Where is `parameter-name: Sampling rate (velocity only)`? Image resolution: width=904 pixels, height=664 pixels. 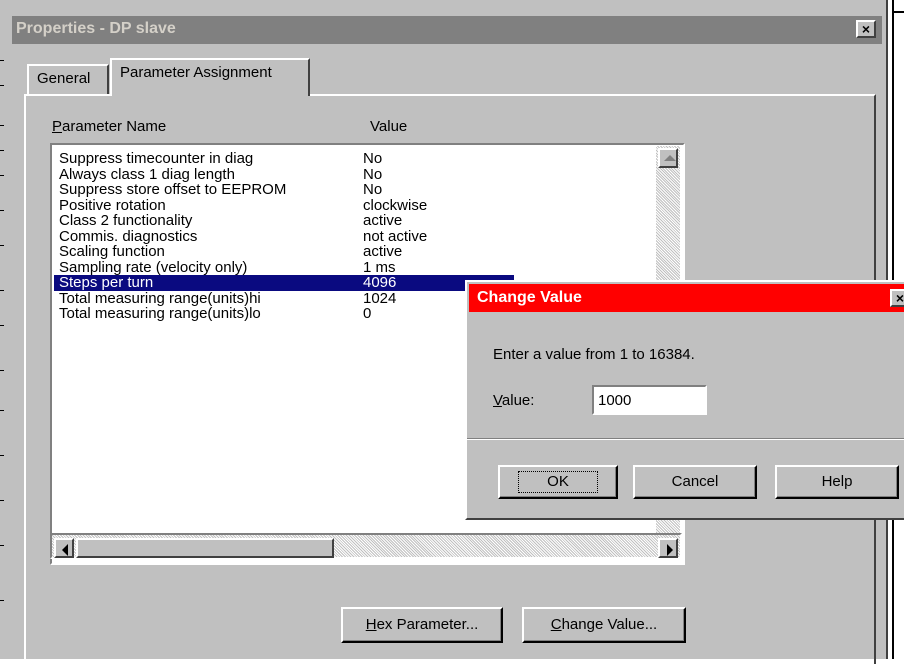 parameter-name: Sampling rate (velocity only) is located at coordinates (153, 267).